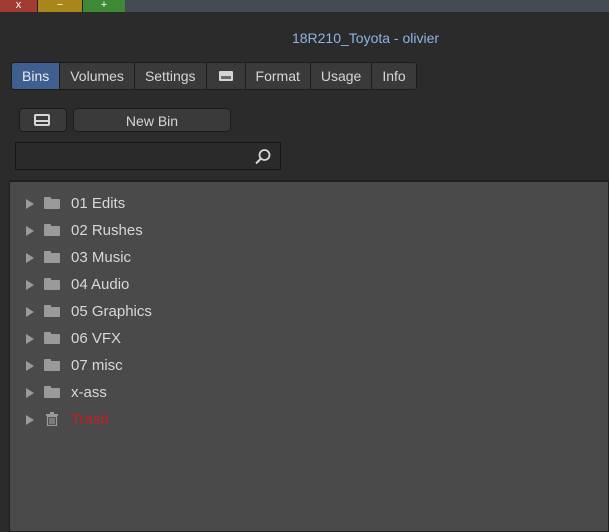 The width and height of the screenshot is (609, 532). What do you see at coordinates (52, 419) in the screenshot?
I see `trash-icon` at bounding box center [52, 419].